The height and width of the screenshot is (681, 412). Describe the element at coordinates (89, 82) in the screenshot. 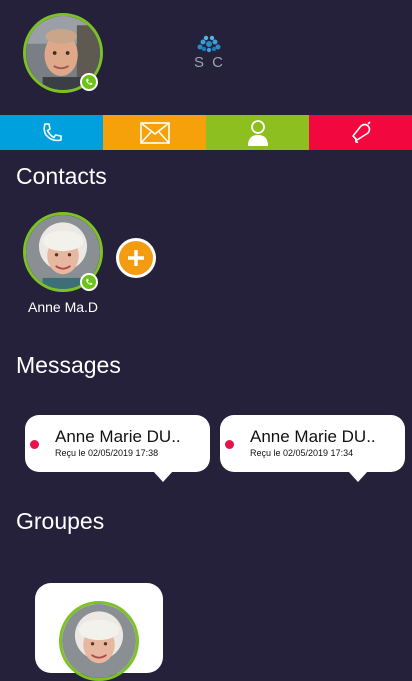

I see `profile-status-phone-icon` at that location.